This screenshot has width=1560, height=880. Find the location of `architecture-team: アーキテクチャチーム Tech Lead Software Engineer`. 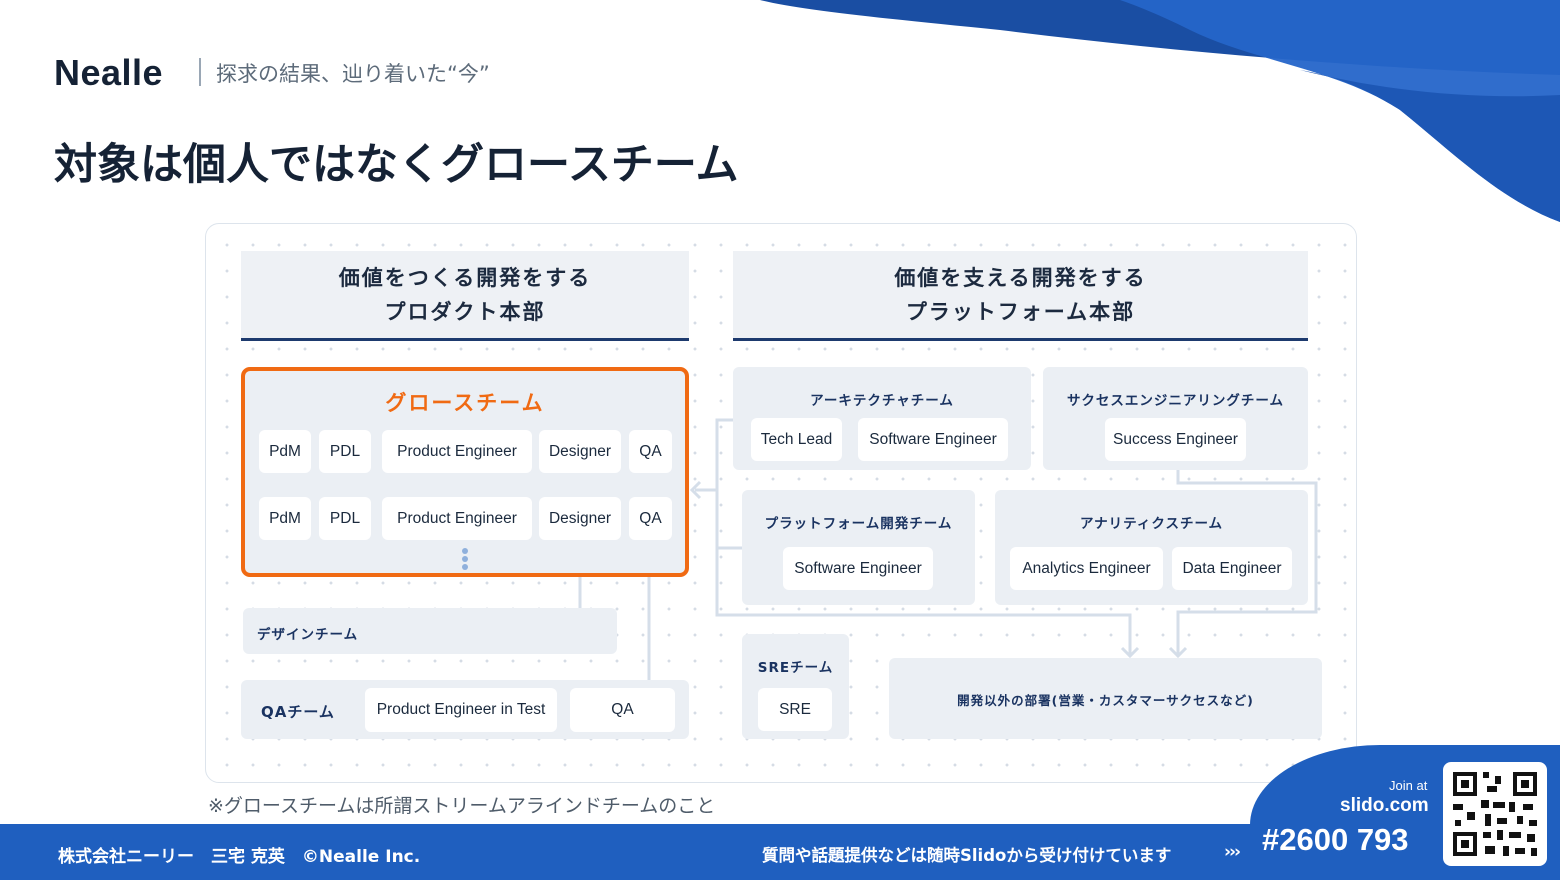

architecture-team: アーキテクチャチーム Tech Lead Software Engineer is located at coordinates (882, 418).